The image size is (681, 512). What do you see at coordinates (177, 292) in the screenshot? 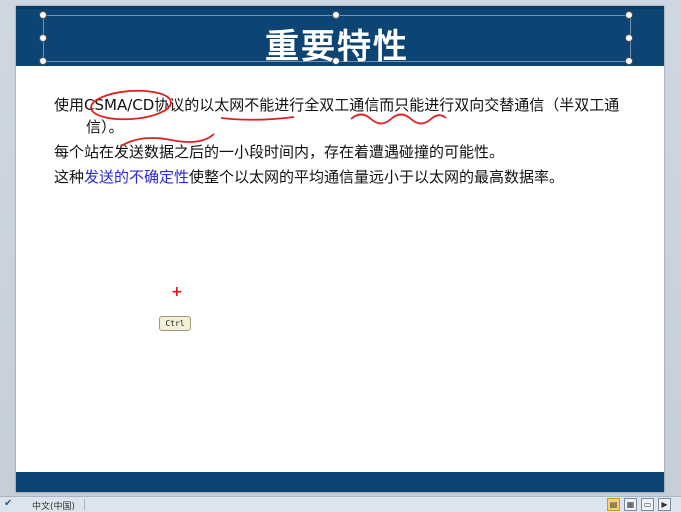
I see `pointer-cursor: +` at bounding box center [177, 292].